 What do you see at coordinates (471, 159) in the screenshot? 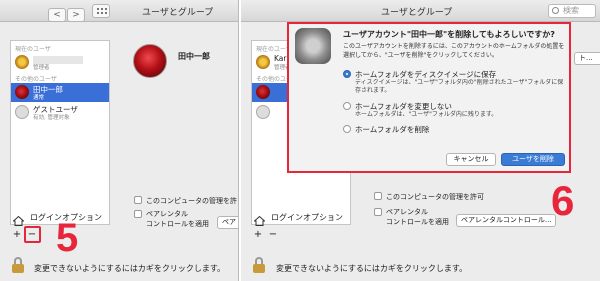
I see `cancel-button: キャンセル` at bounding box center [471, 159].